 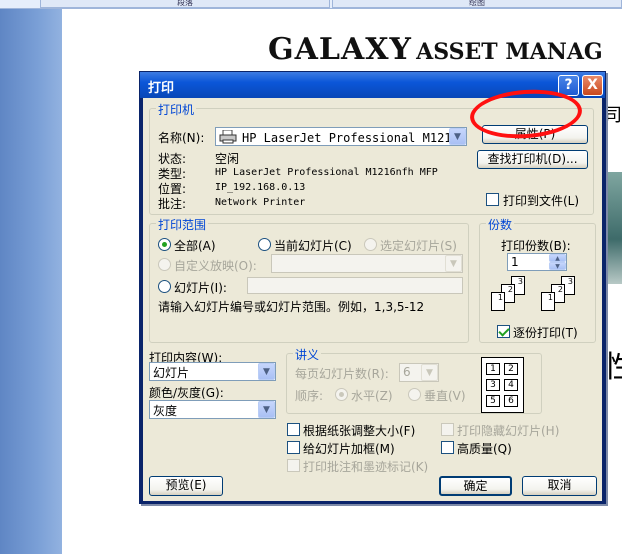 What do you see at coordinates (535, 134) in the screenshot?
I see `printer-properties-button: 属性(P)` at bounding box center [535, 134].